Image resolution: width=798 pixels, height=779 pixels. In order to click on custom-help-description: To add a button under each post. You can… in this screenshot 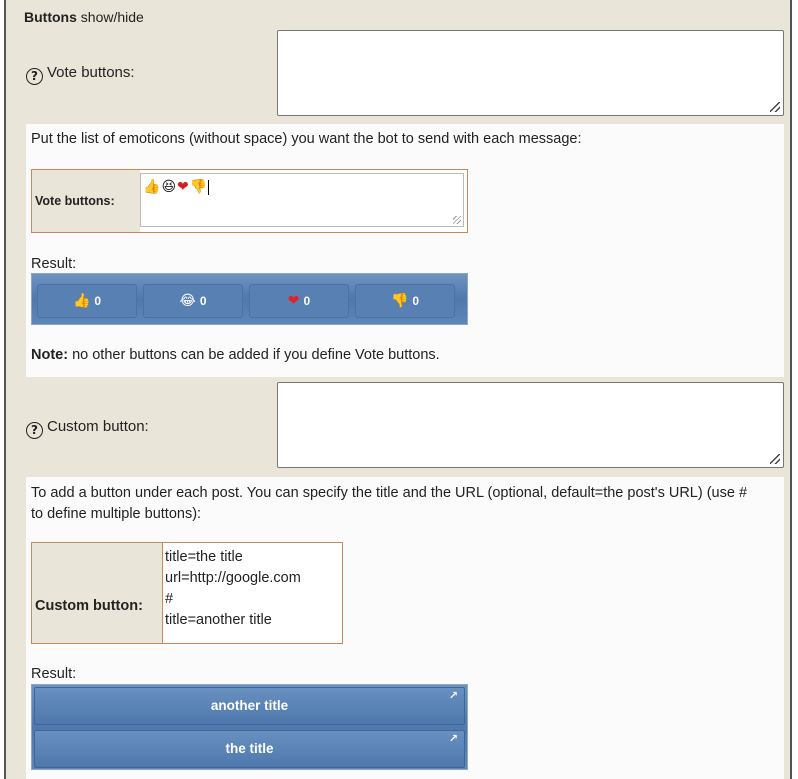, I will do `click(389, 504)`.